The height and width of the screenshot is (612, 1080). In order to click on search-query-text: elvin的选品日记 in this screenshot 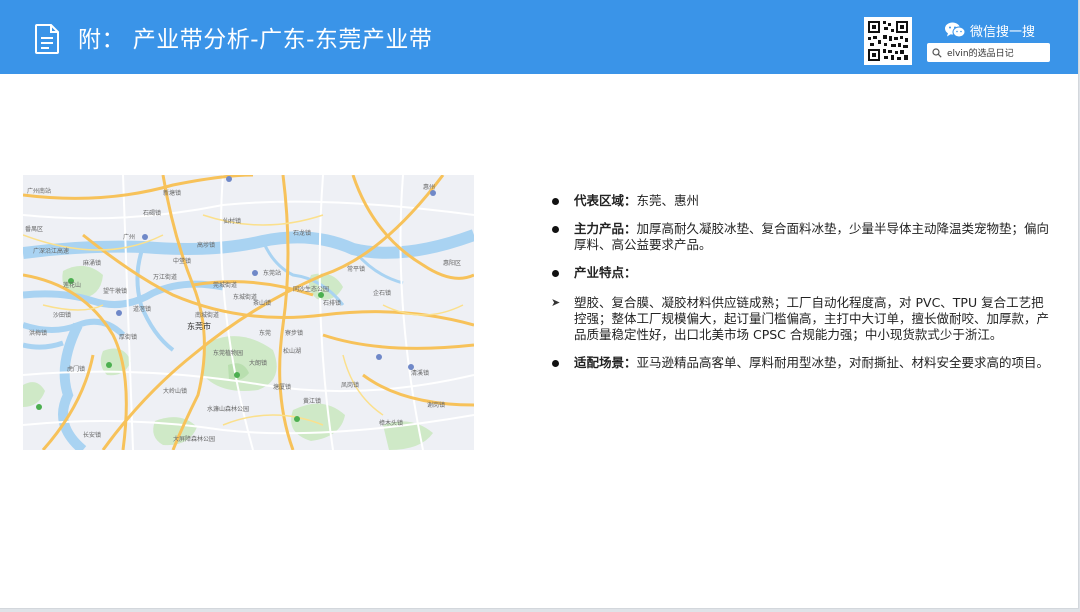, I will do `click(980, 54)`.